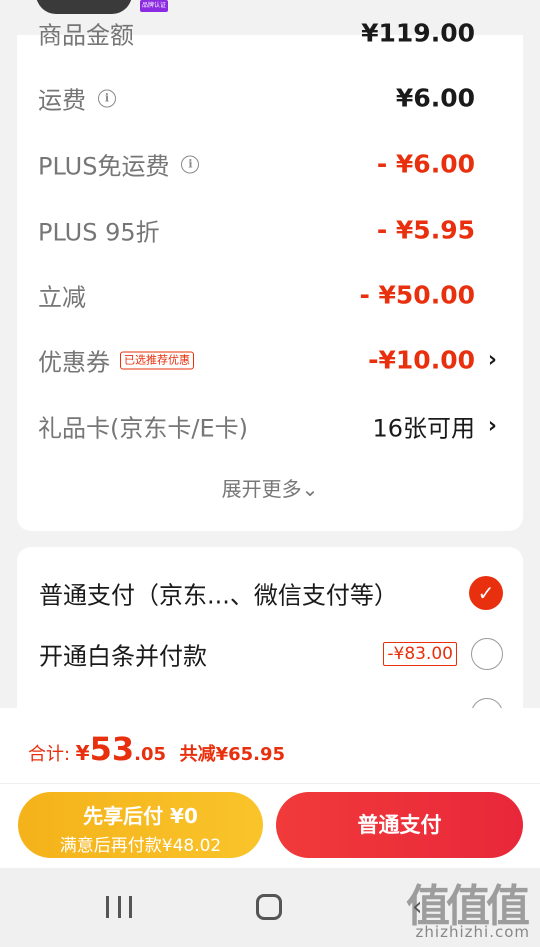  What do you see at coordinates (421, 360) in the screenshot?
I see `row-value: -¥10.00` at bounding box center [421, 360].